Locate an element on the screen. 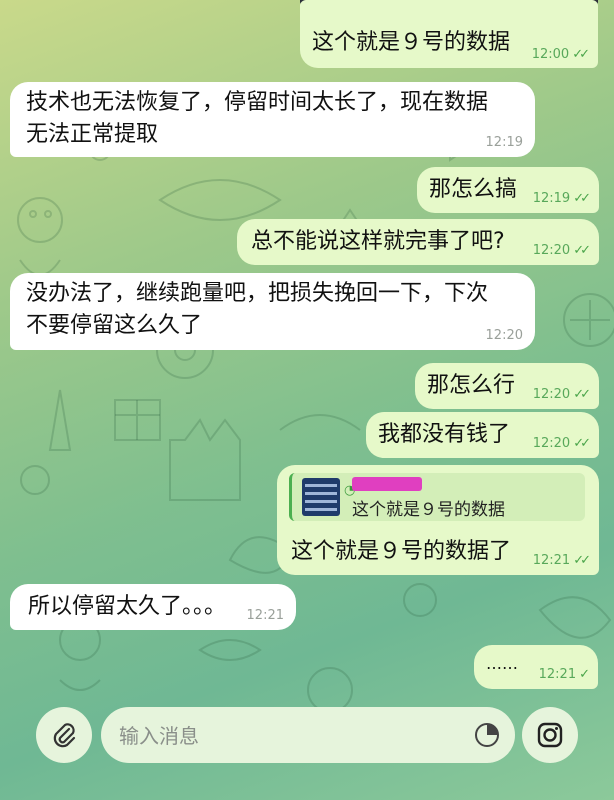 This screenshot has height=800, width=614. message-time: 12:19 is located at coordinates (504, 142).